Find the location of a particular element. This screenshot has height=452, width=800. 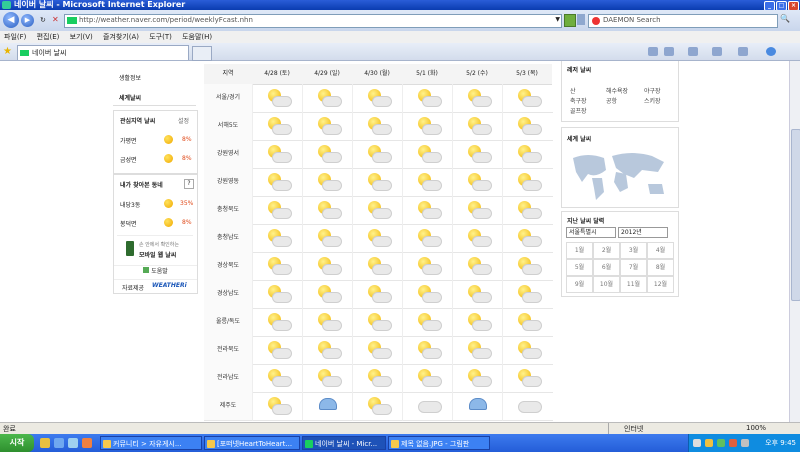

quicklaunch-ie-icon is located at coordinates (59, 443).